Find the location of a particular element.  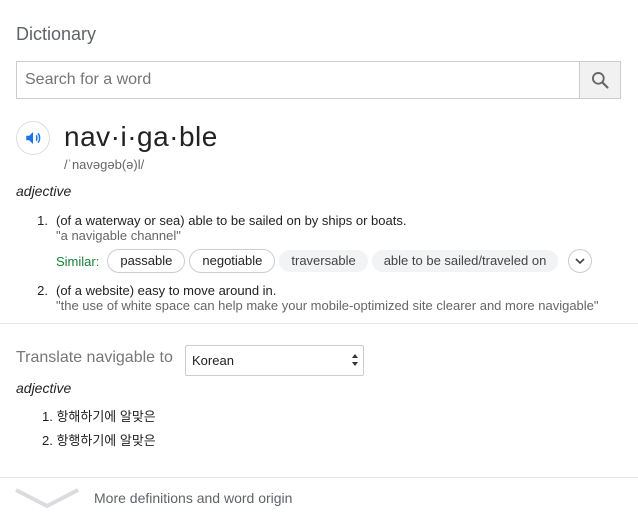

search-button is located at coordinates (599, 80).